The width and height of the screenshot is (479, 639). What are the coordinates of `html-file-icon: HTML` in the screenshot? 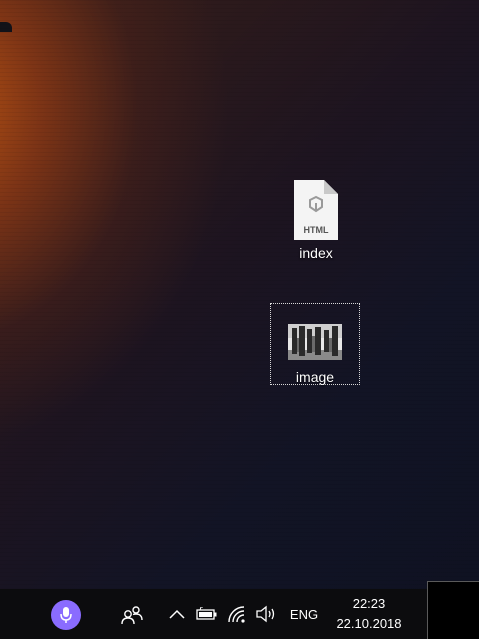 It's located at (316, 210).